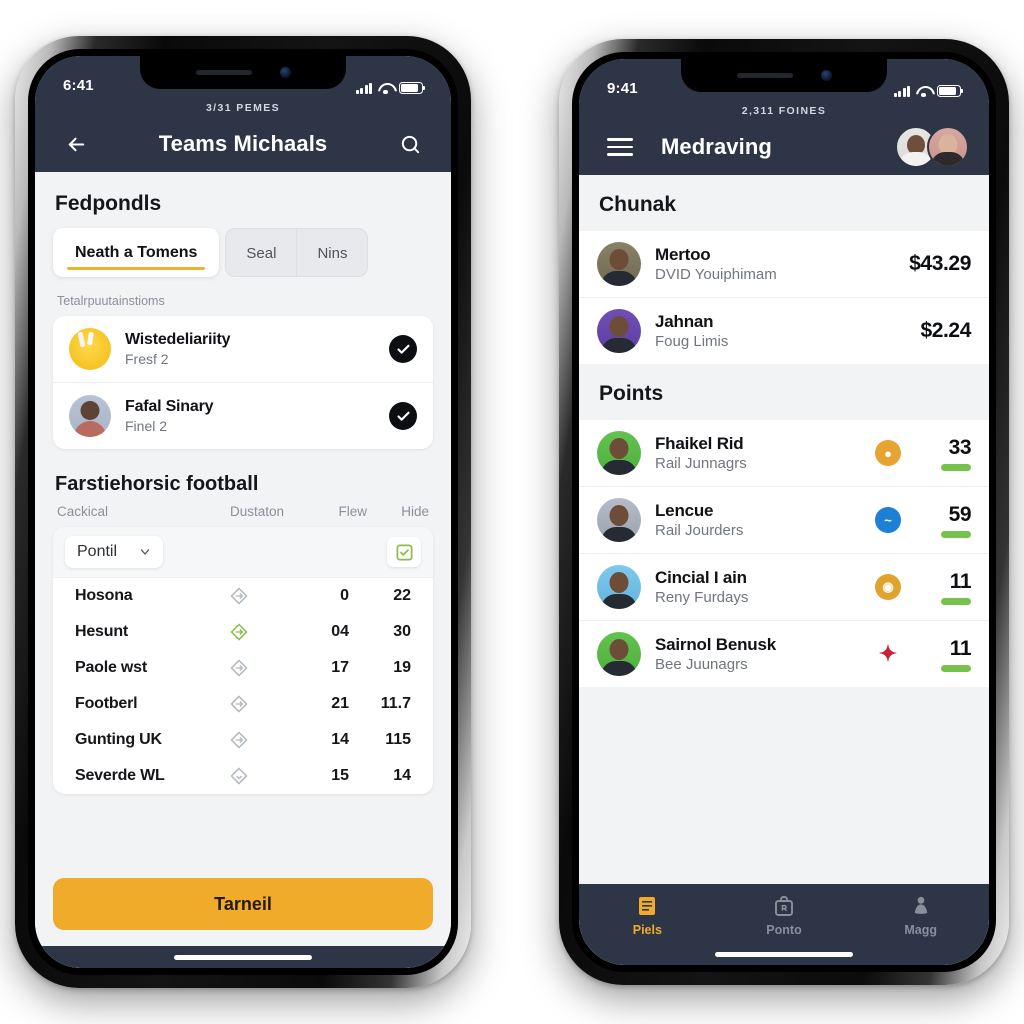 The width and height of the screenshot is (1024, 1024). Describe the element at coordinates (764, 75) in the screenshot. I see `earpiece-speaker-icon` at that location.